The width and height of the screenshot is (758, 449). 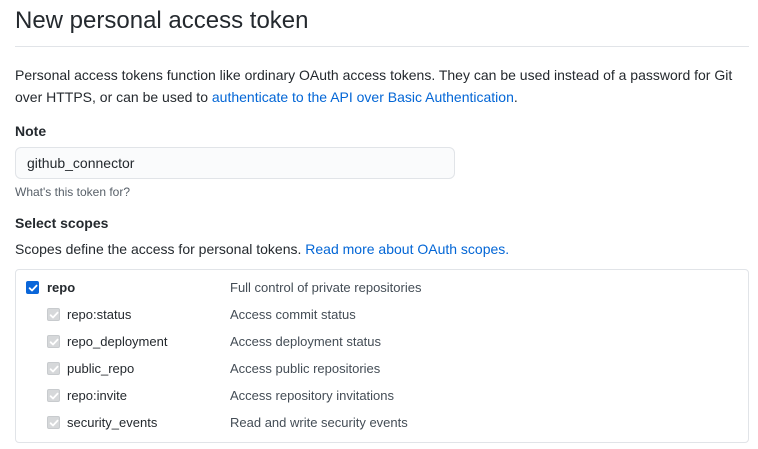 I want to click on scope-name: repo_deployment, so click(x=117, y=341).